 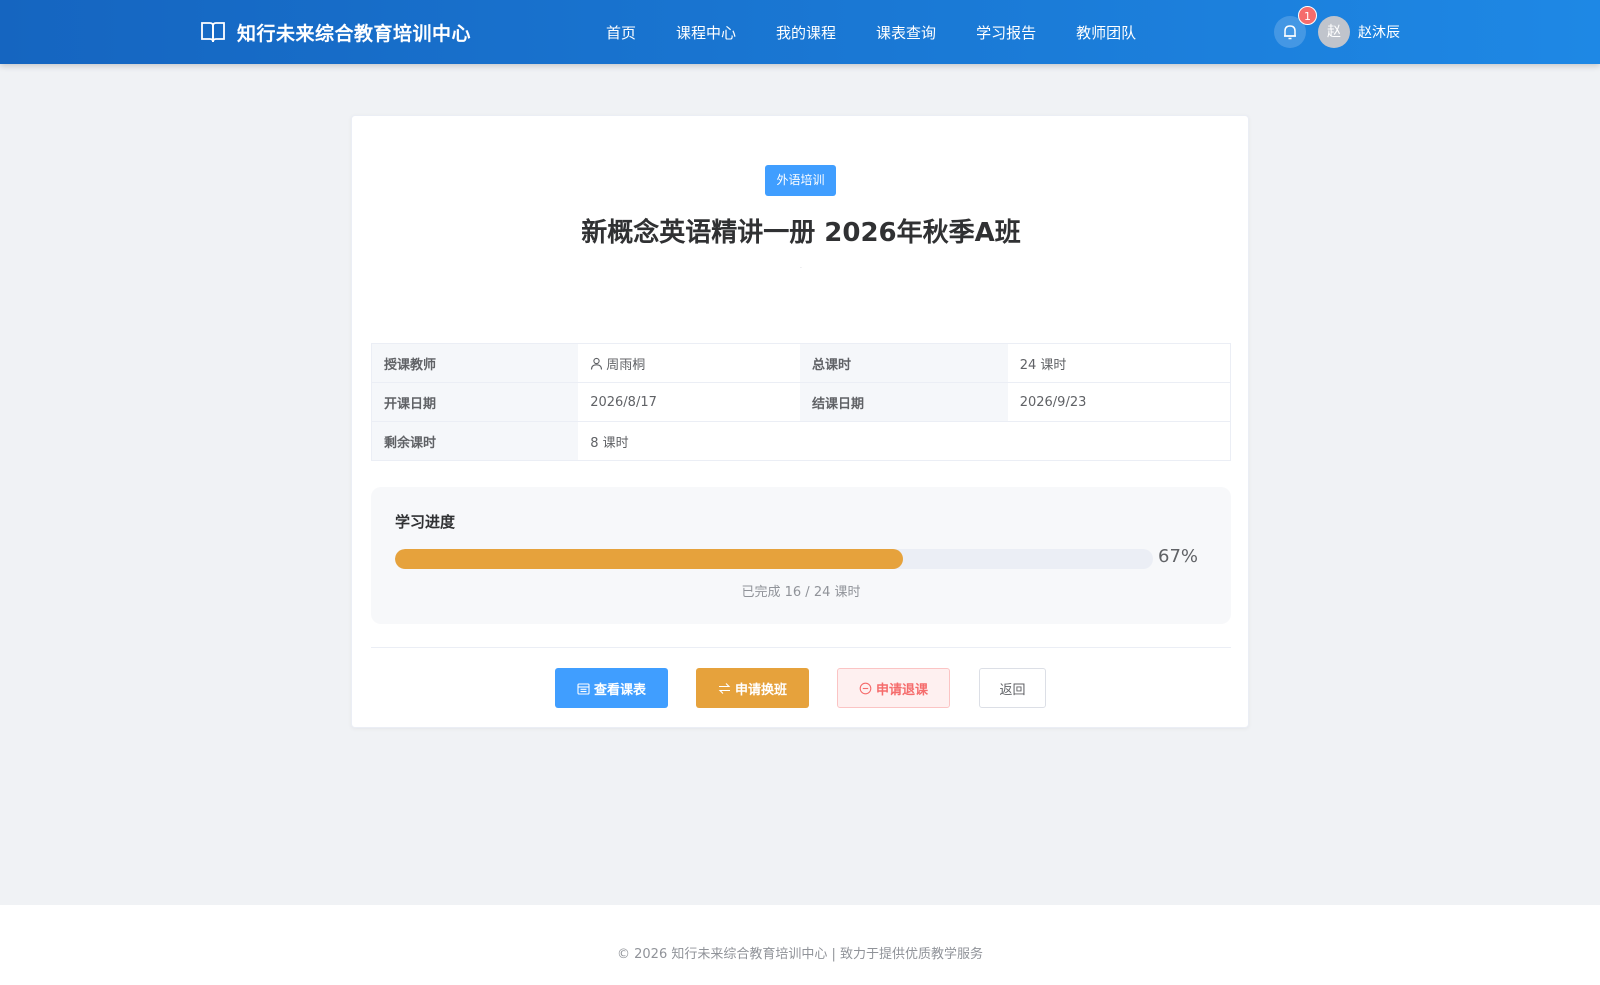 I want to click on drop-course-button: 申请退课, so click(x=893, y=688).